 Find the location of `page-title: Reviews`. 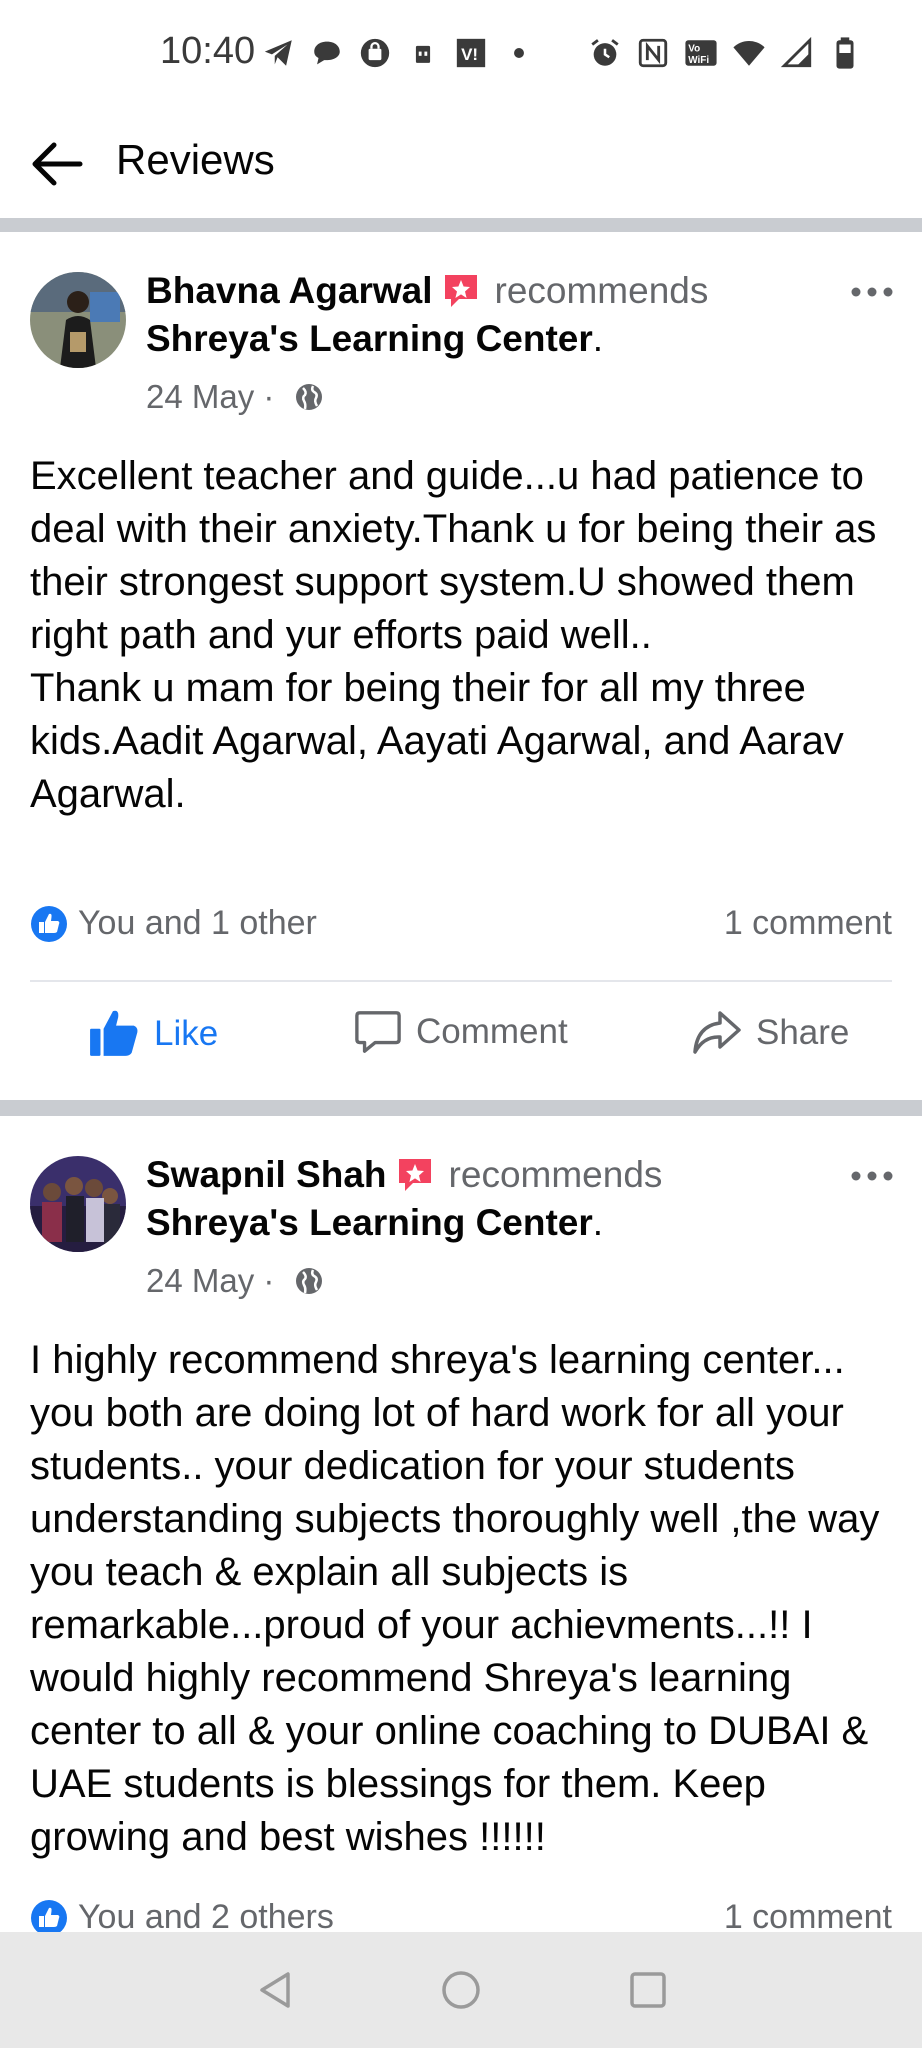

page-title: Reviews is located at coordinates (195, 159).